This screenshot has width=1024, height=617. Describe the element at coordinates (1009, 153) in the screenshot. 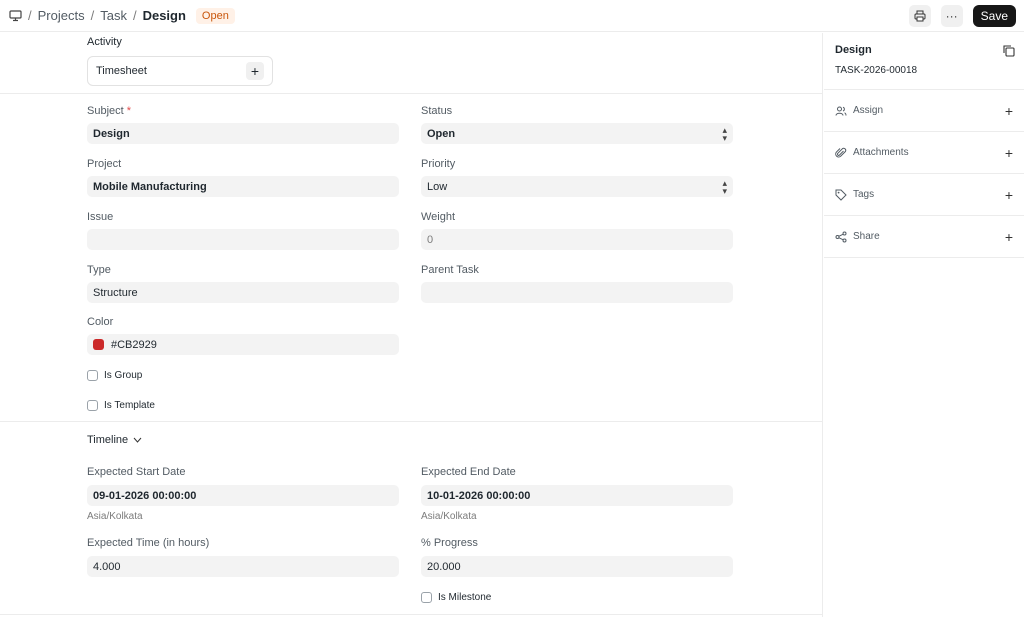

I see `add-attachment-button: +` at that location.